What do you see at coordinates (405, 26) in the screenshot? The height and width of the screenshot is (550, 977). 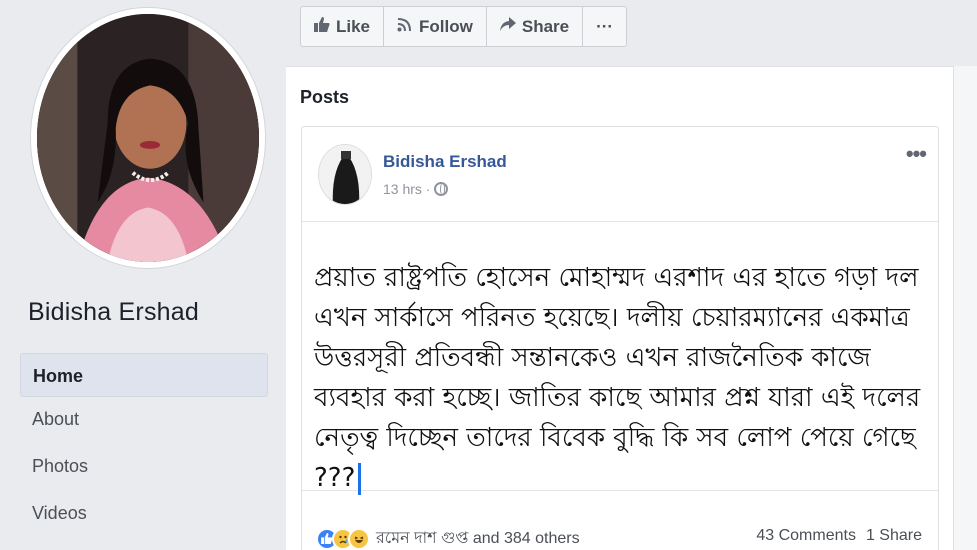 I see `rss-icon` at bounding box center [405, 26].